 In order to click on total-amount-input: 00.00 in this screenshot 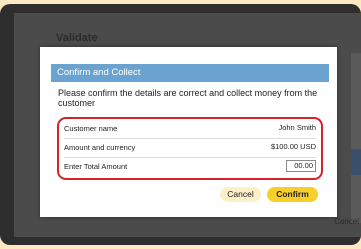, I will do `click(301, 166)`.